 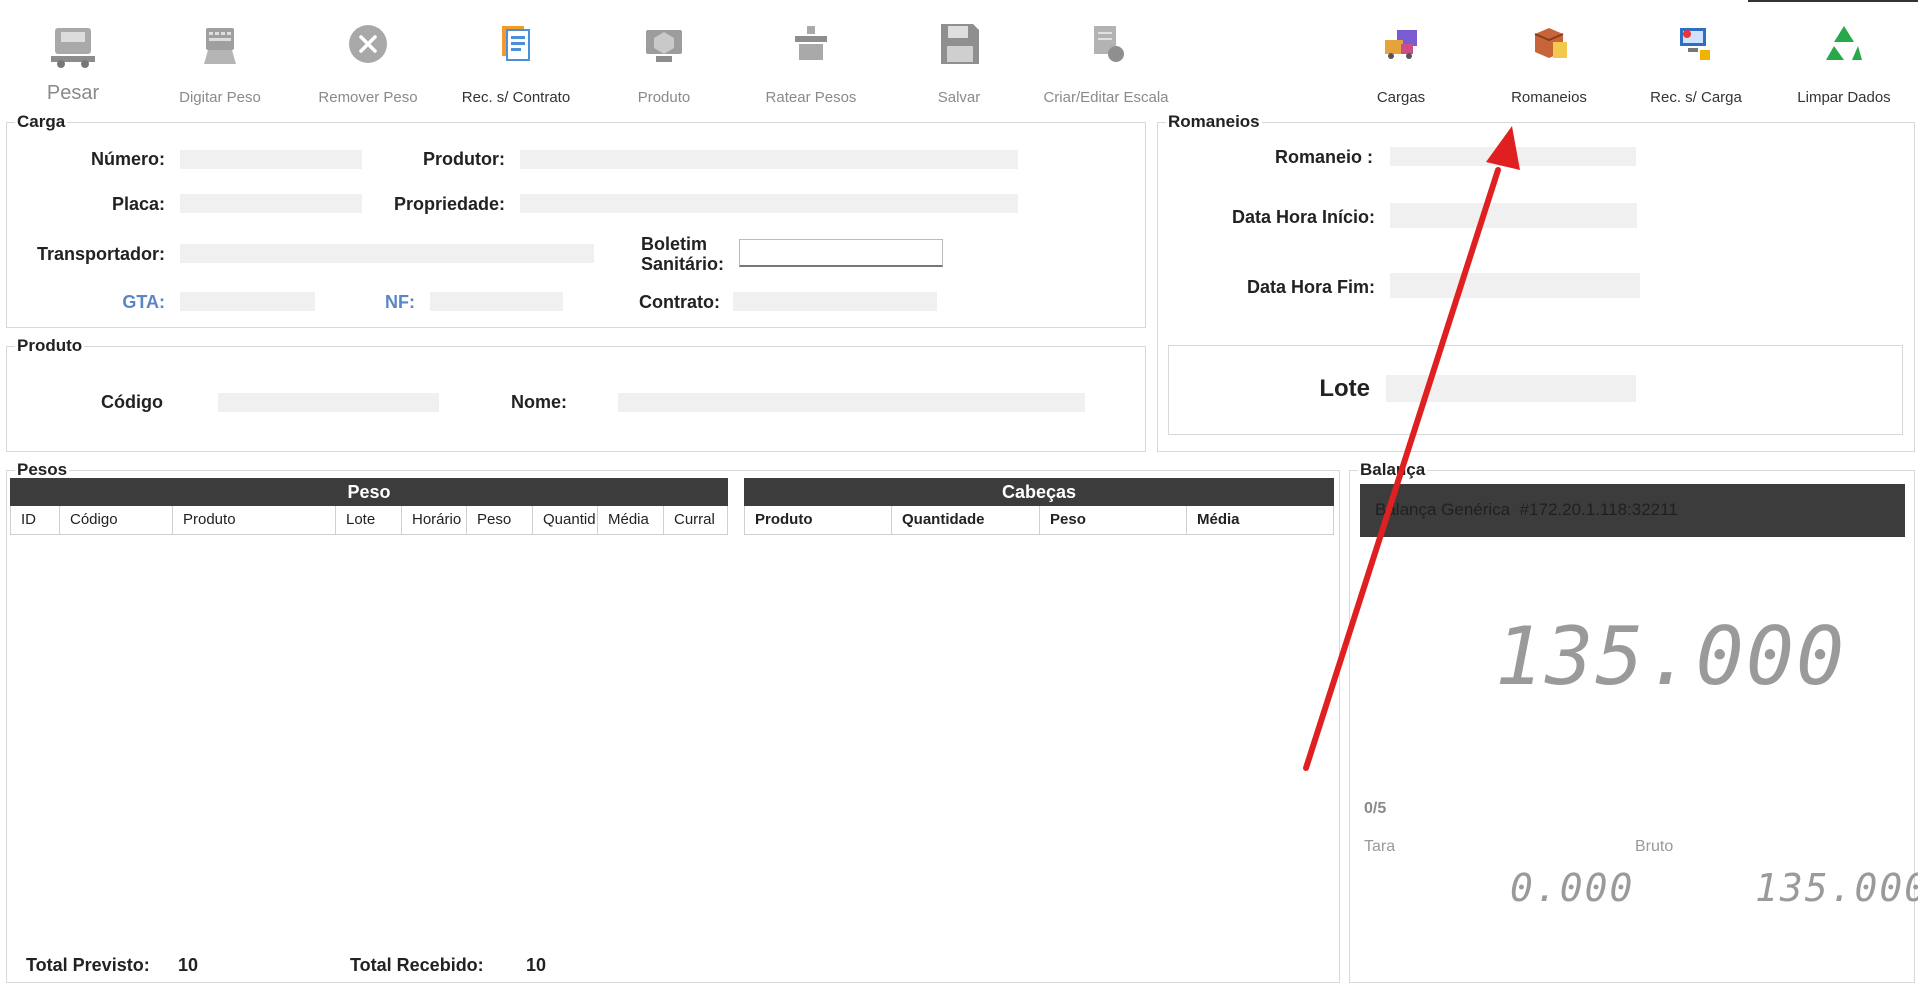 I want to click on window-edge, so click(x=1833, y=1).